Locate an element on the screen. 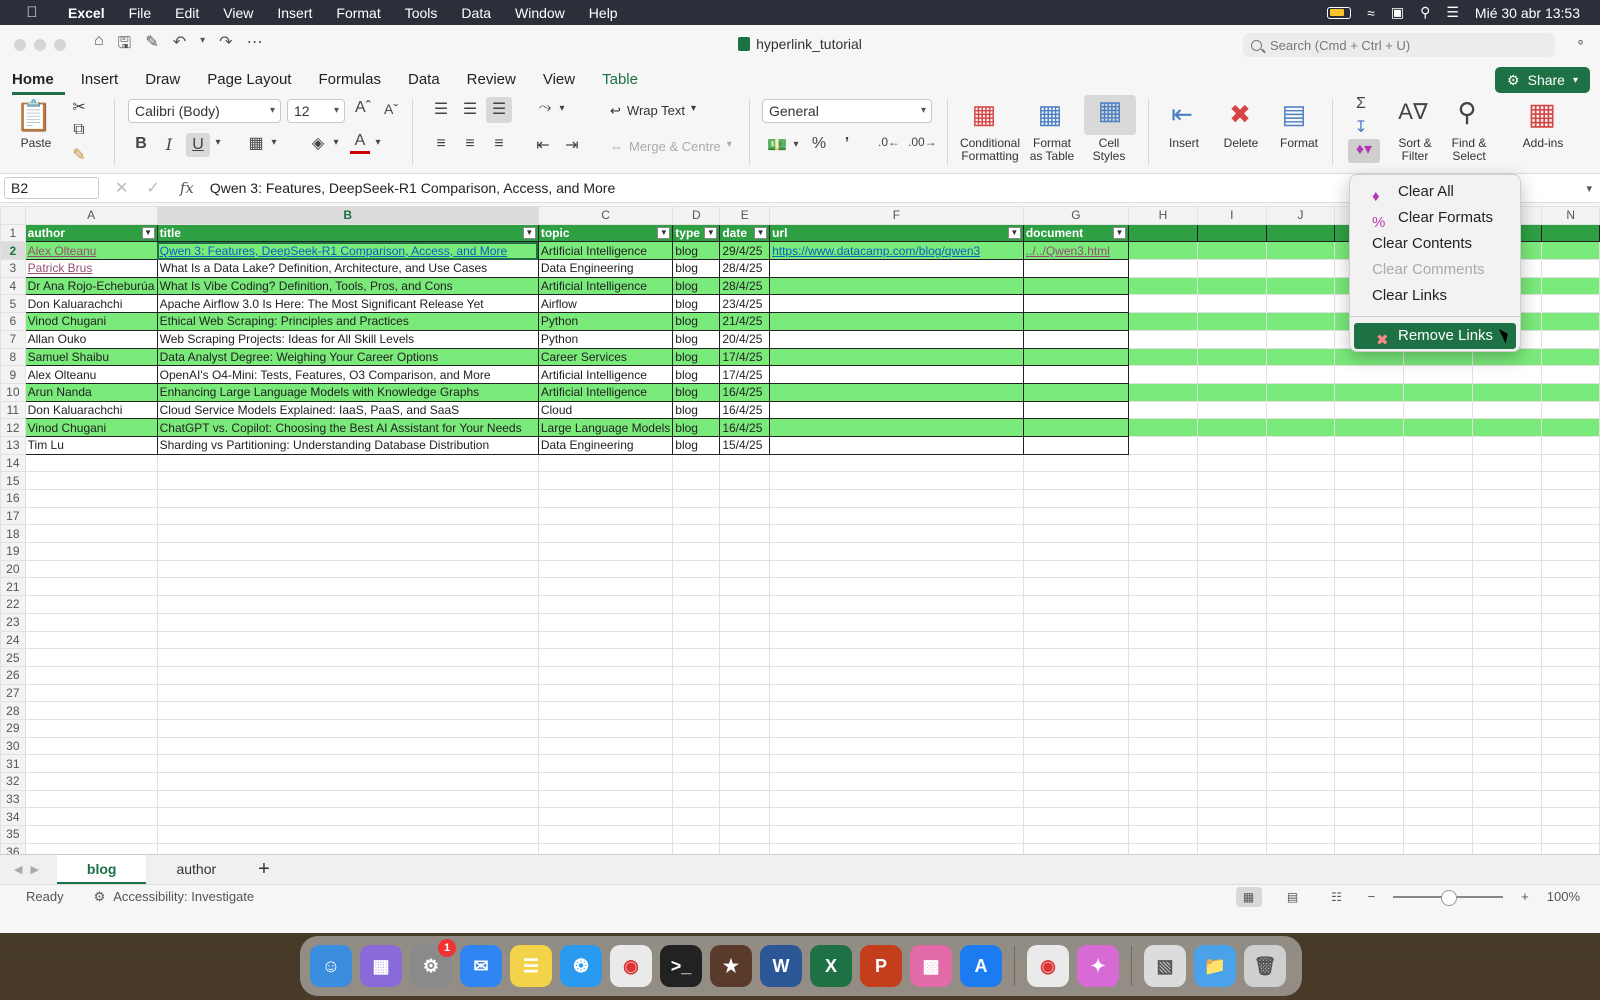  menu-edit: Edit is located at coordinates (187, 13).